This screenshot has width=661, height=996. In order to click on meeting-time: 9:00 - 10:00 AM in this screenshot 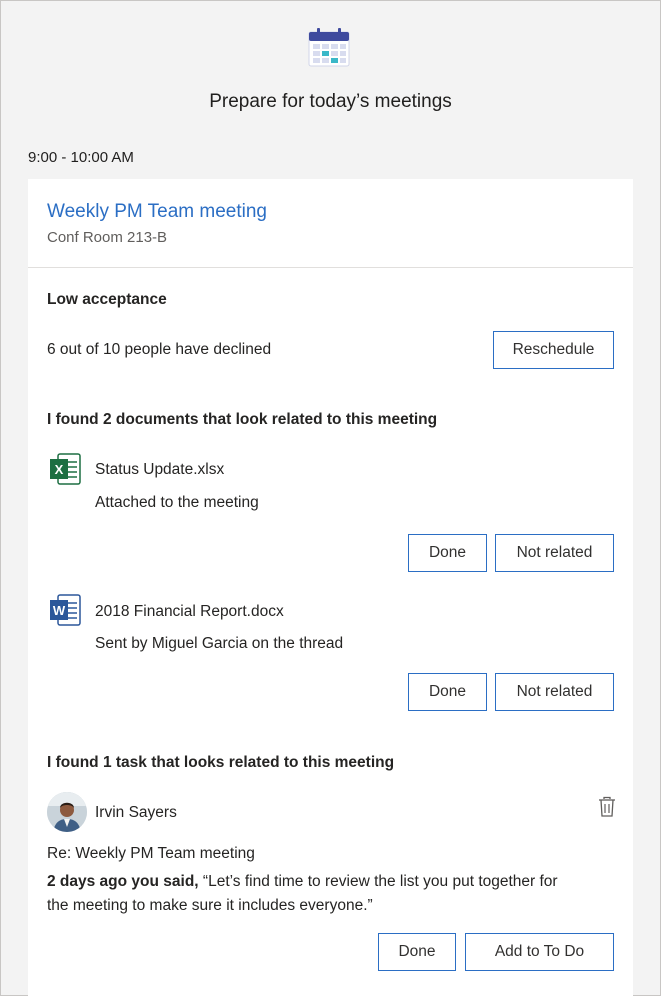, I will do `click(81, 157)`.